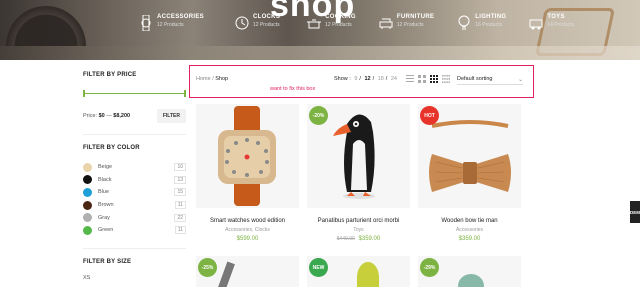  What do you see at coordinates (180, 217) in the screenshot?
I see `color-count: 22` at bounding box center [180, 217].